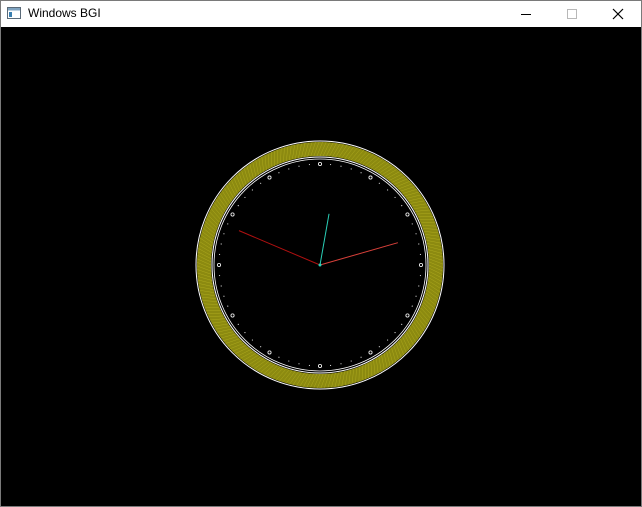  I want to click on close-button, so click(618, 14).